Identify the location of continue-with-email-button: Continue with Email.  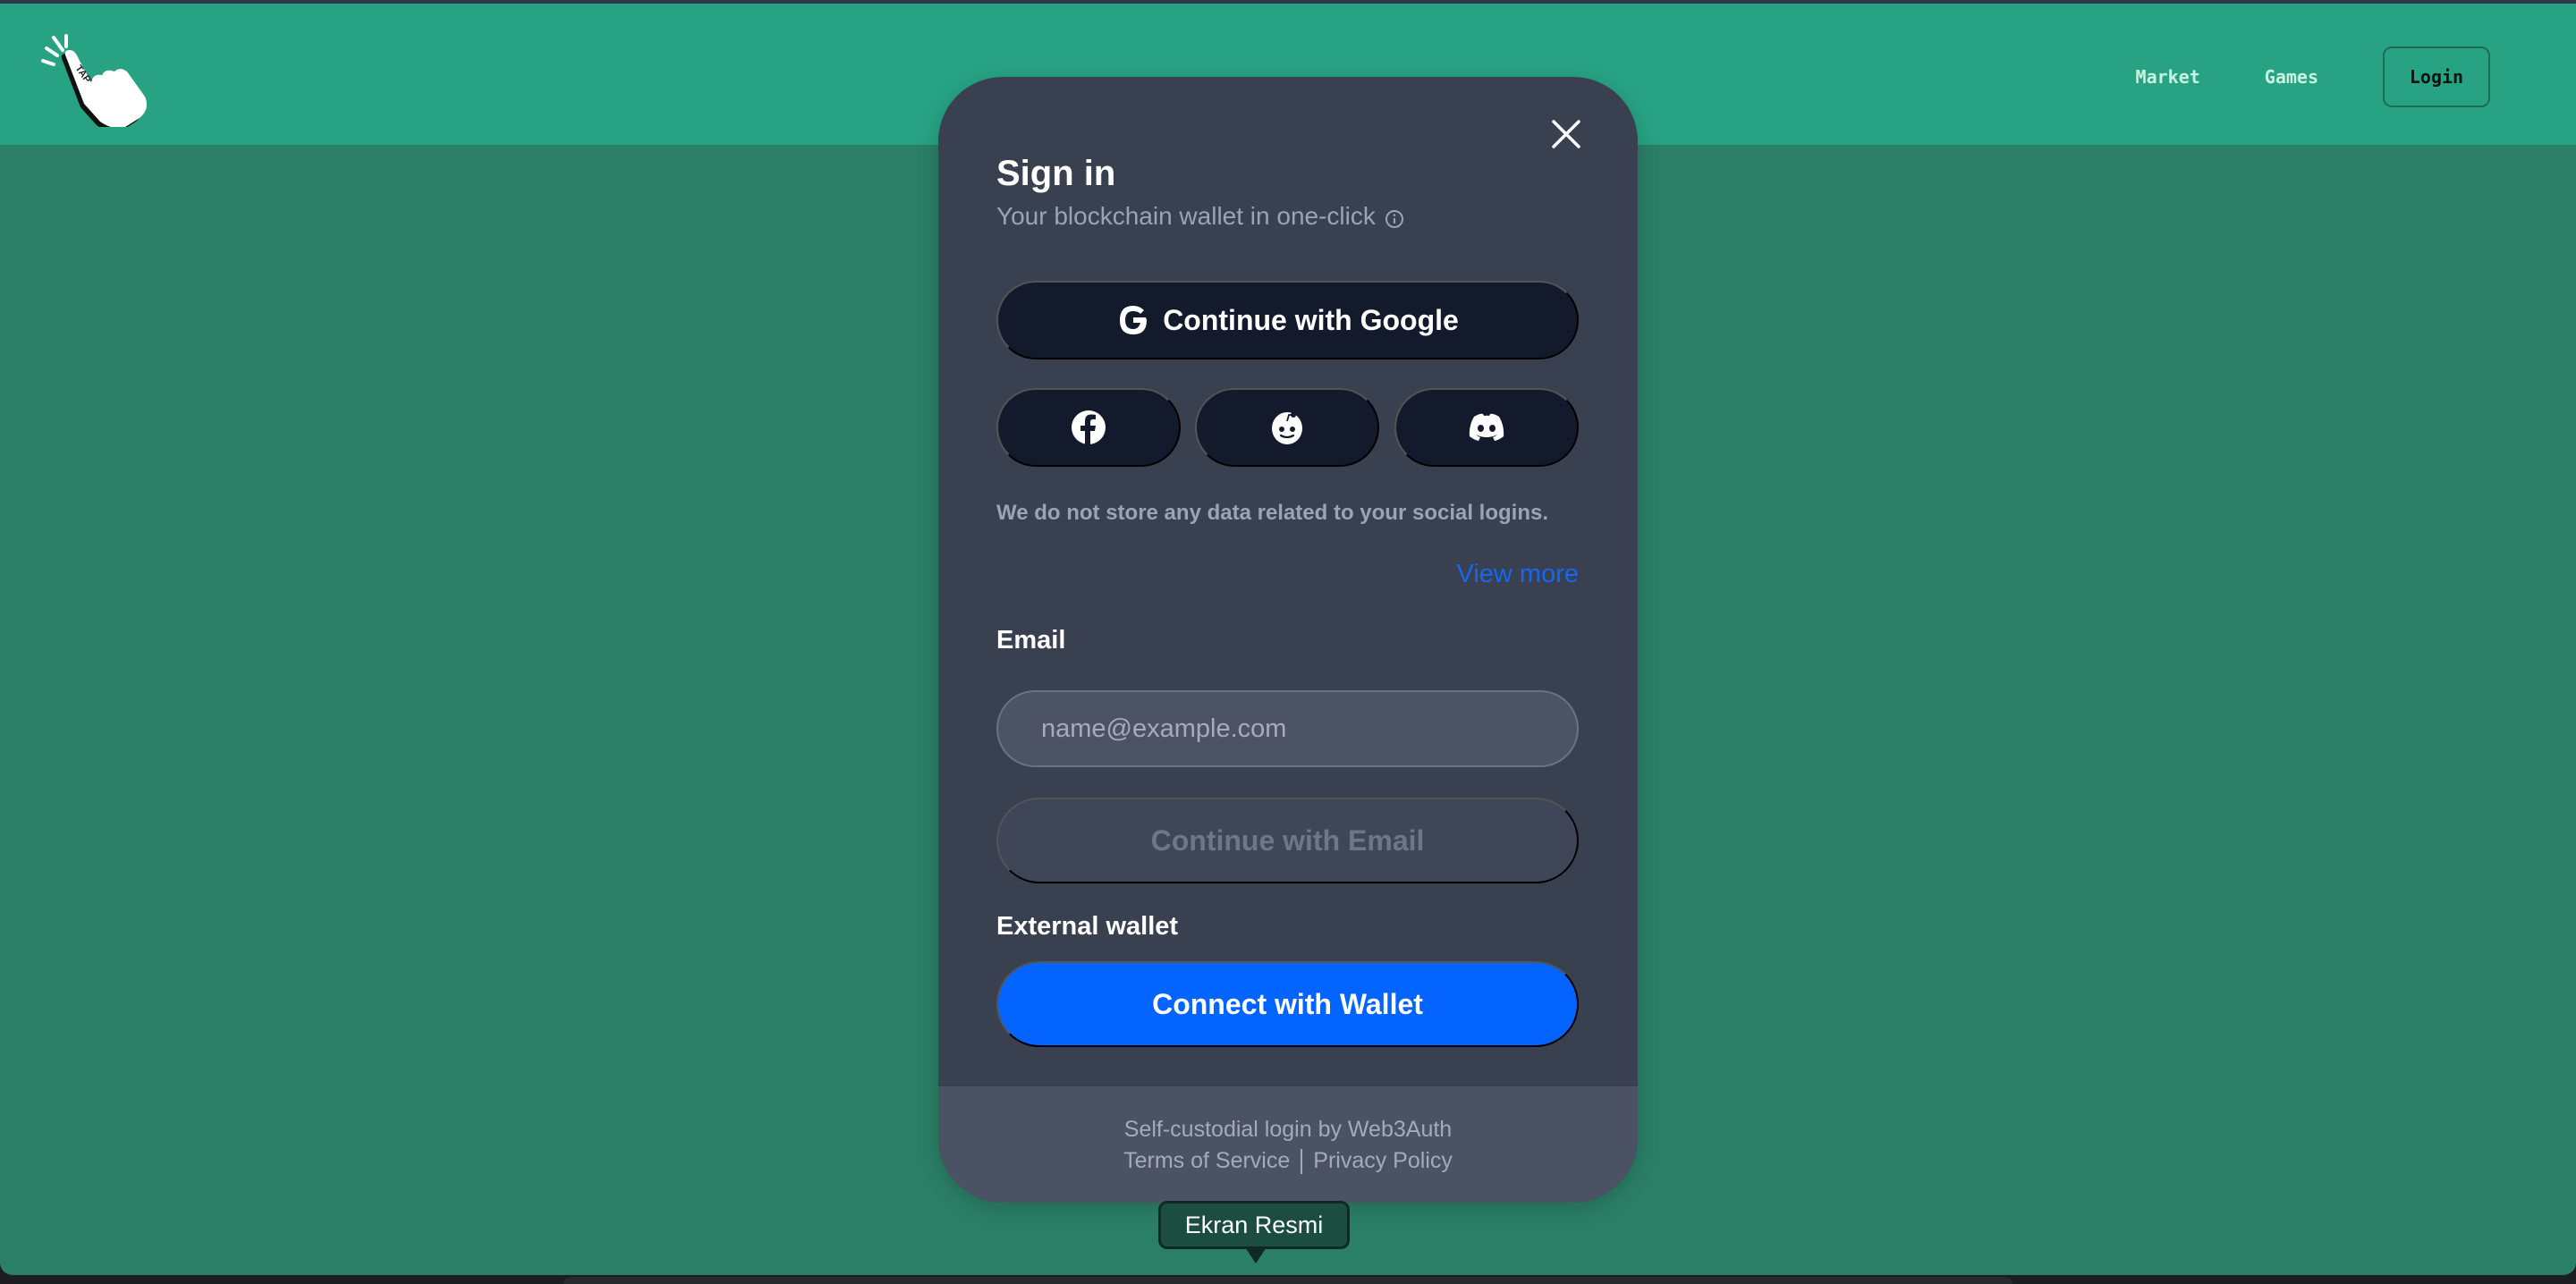
(1287, 840).